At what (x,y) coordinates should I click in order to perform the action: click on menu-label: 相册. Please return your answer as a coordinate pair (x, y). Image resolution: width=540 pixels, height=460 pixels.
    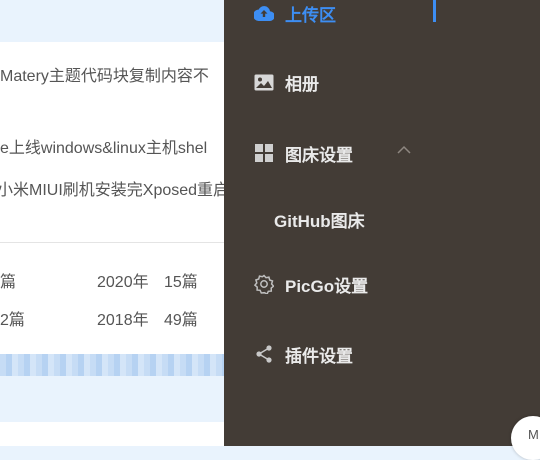
    Looking at the image, I should click on (302, 84).